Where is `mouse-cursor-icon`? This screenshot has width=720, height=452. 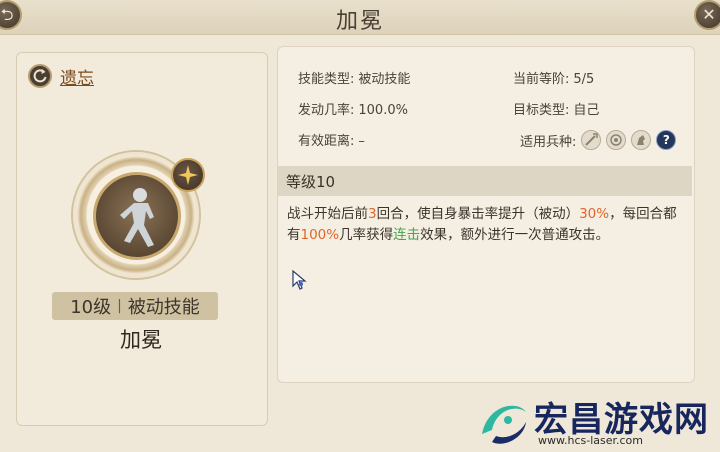 mouse-cursor-icon is located at coordinates (300, 281).